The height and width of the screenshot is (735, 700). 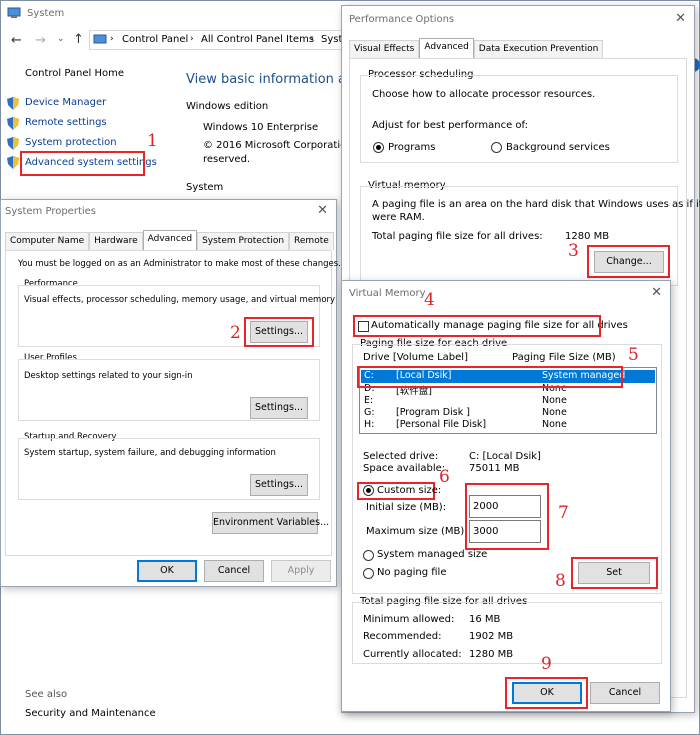 I want to click on annotation-number-8: 8, so click(x=560, y=581).